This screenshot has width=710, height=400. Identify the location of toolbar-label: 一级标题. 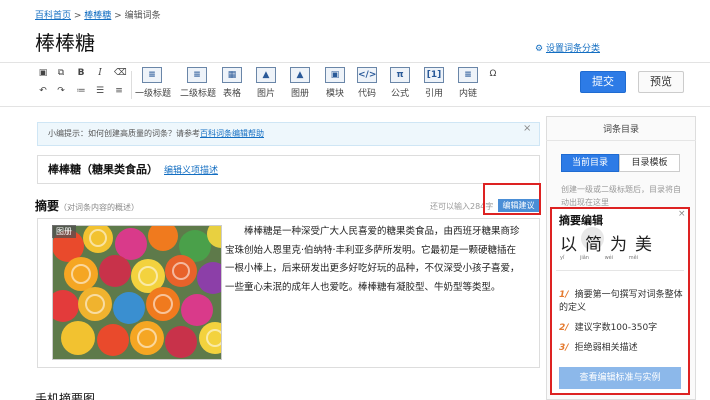
(153, 94).